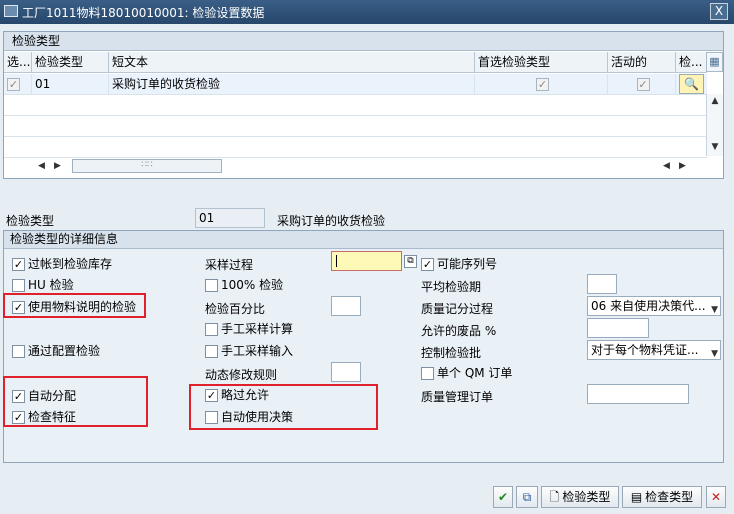  Describe the element at coordinates (451, 287) in the screenshot. I see `avg-duration-label: 平均检验期` at that location.